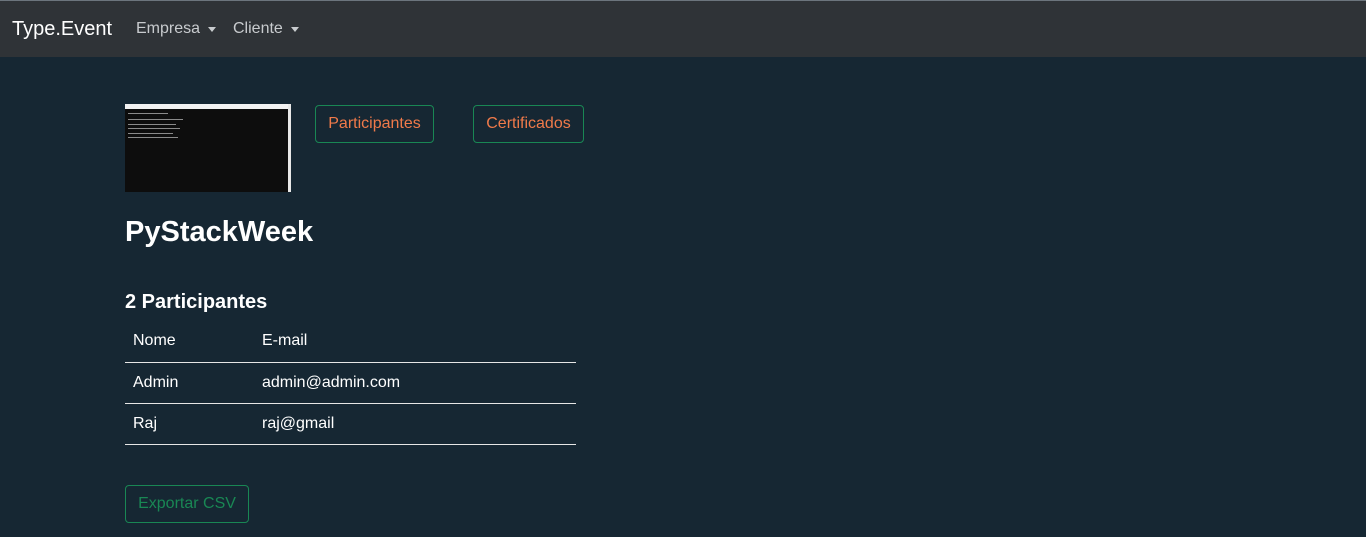 The image size is (1366, 537). I want to click on menu-empresa: Empresa, so click(176, 29).